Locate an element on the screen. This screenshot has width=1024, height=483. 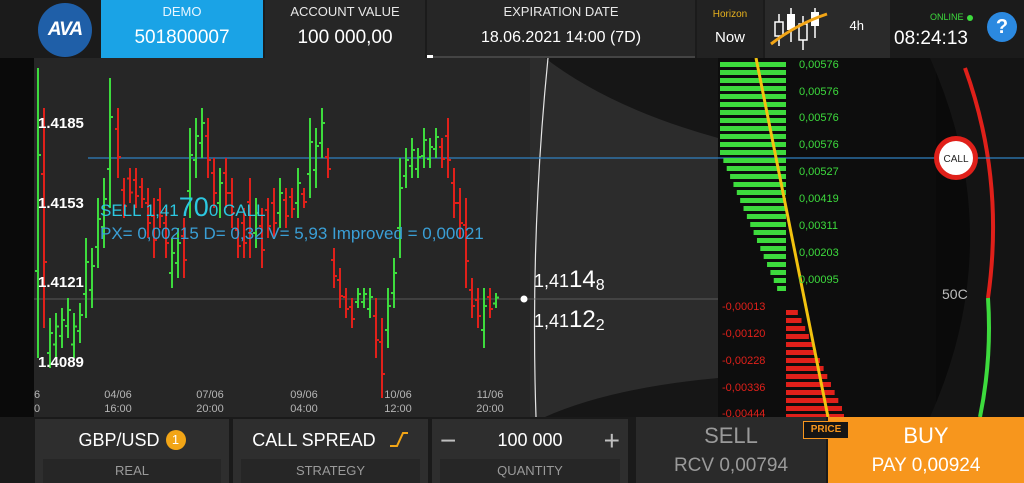
ava-logo: AVA is located at coordinates (65, 30).